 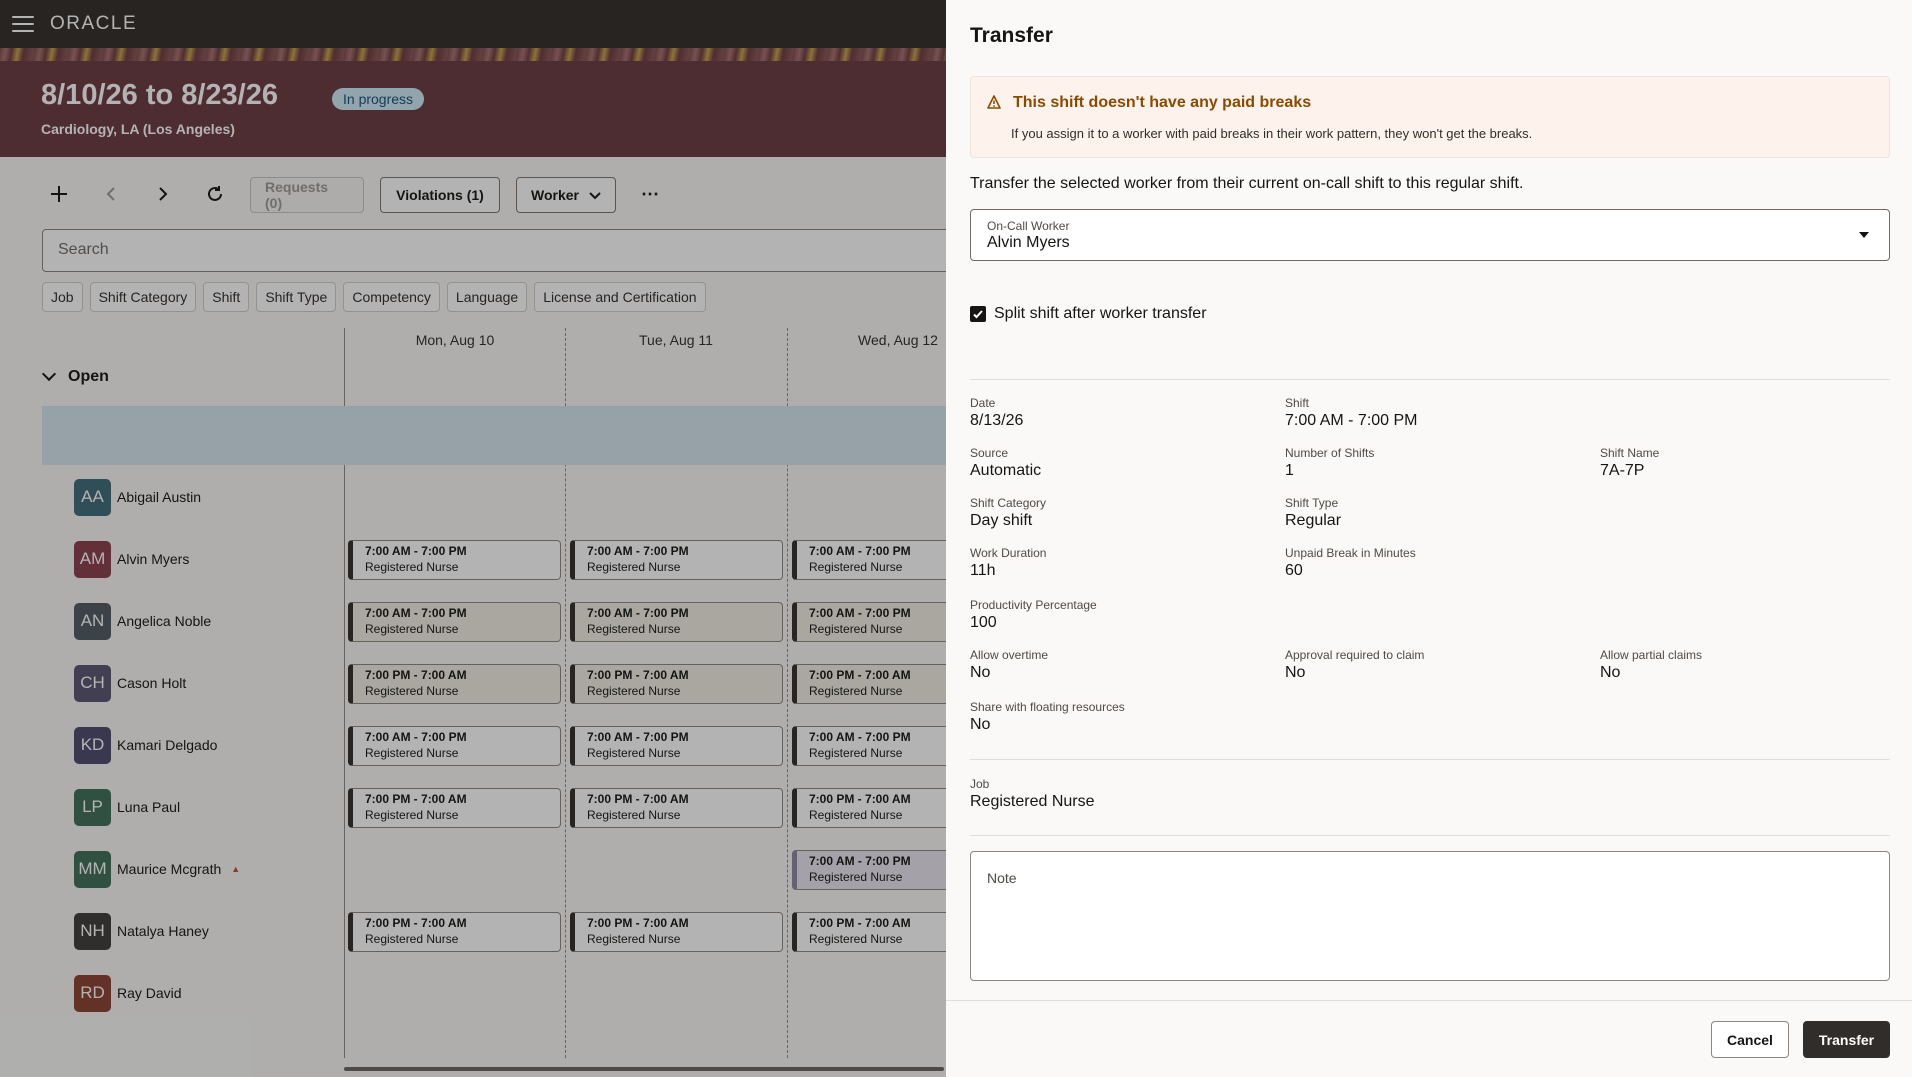 I want to click on field-unpaid-break: Unpaid Break in Minutes 60, so click(x=1435, y=563).